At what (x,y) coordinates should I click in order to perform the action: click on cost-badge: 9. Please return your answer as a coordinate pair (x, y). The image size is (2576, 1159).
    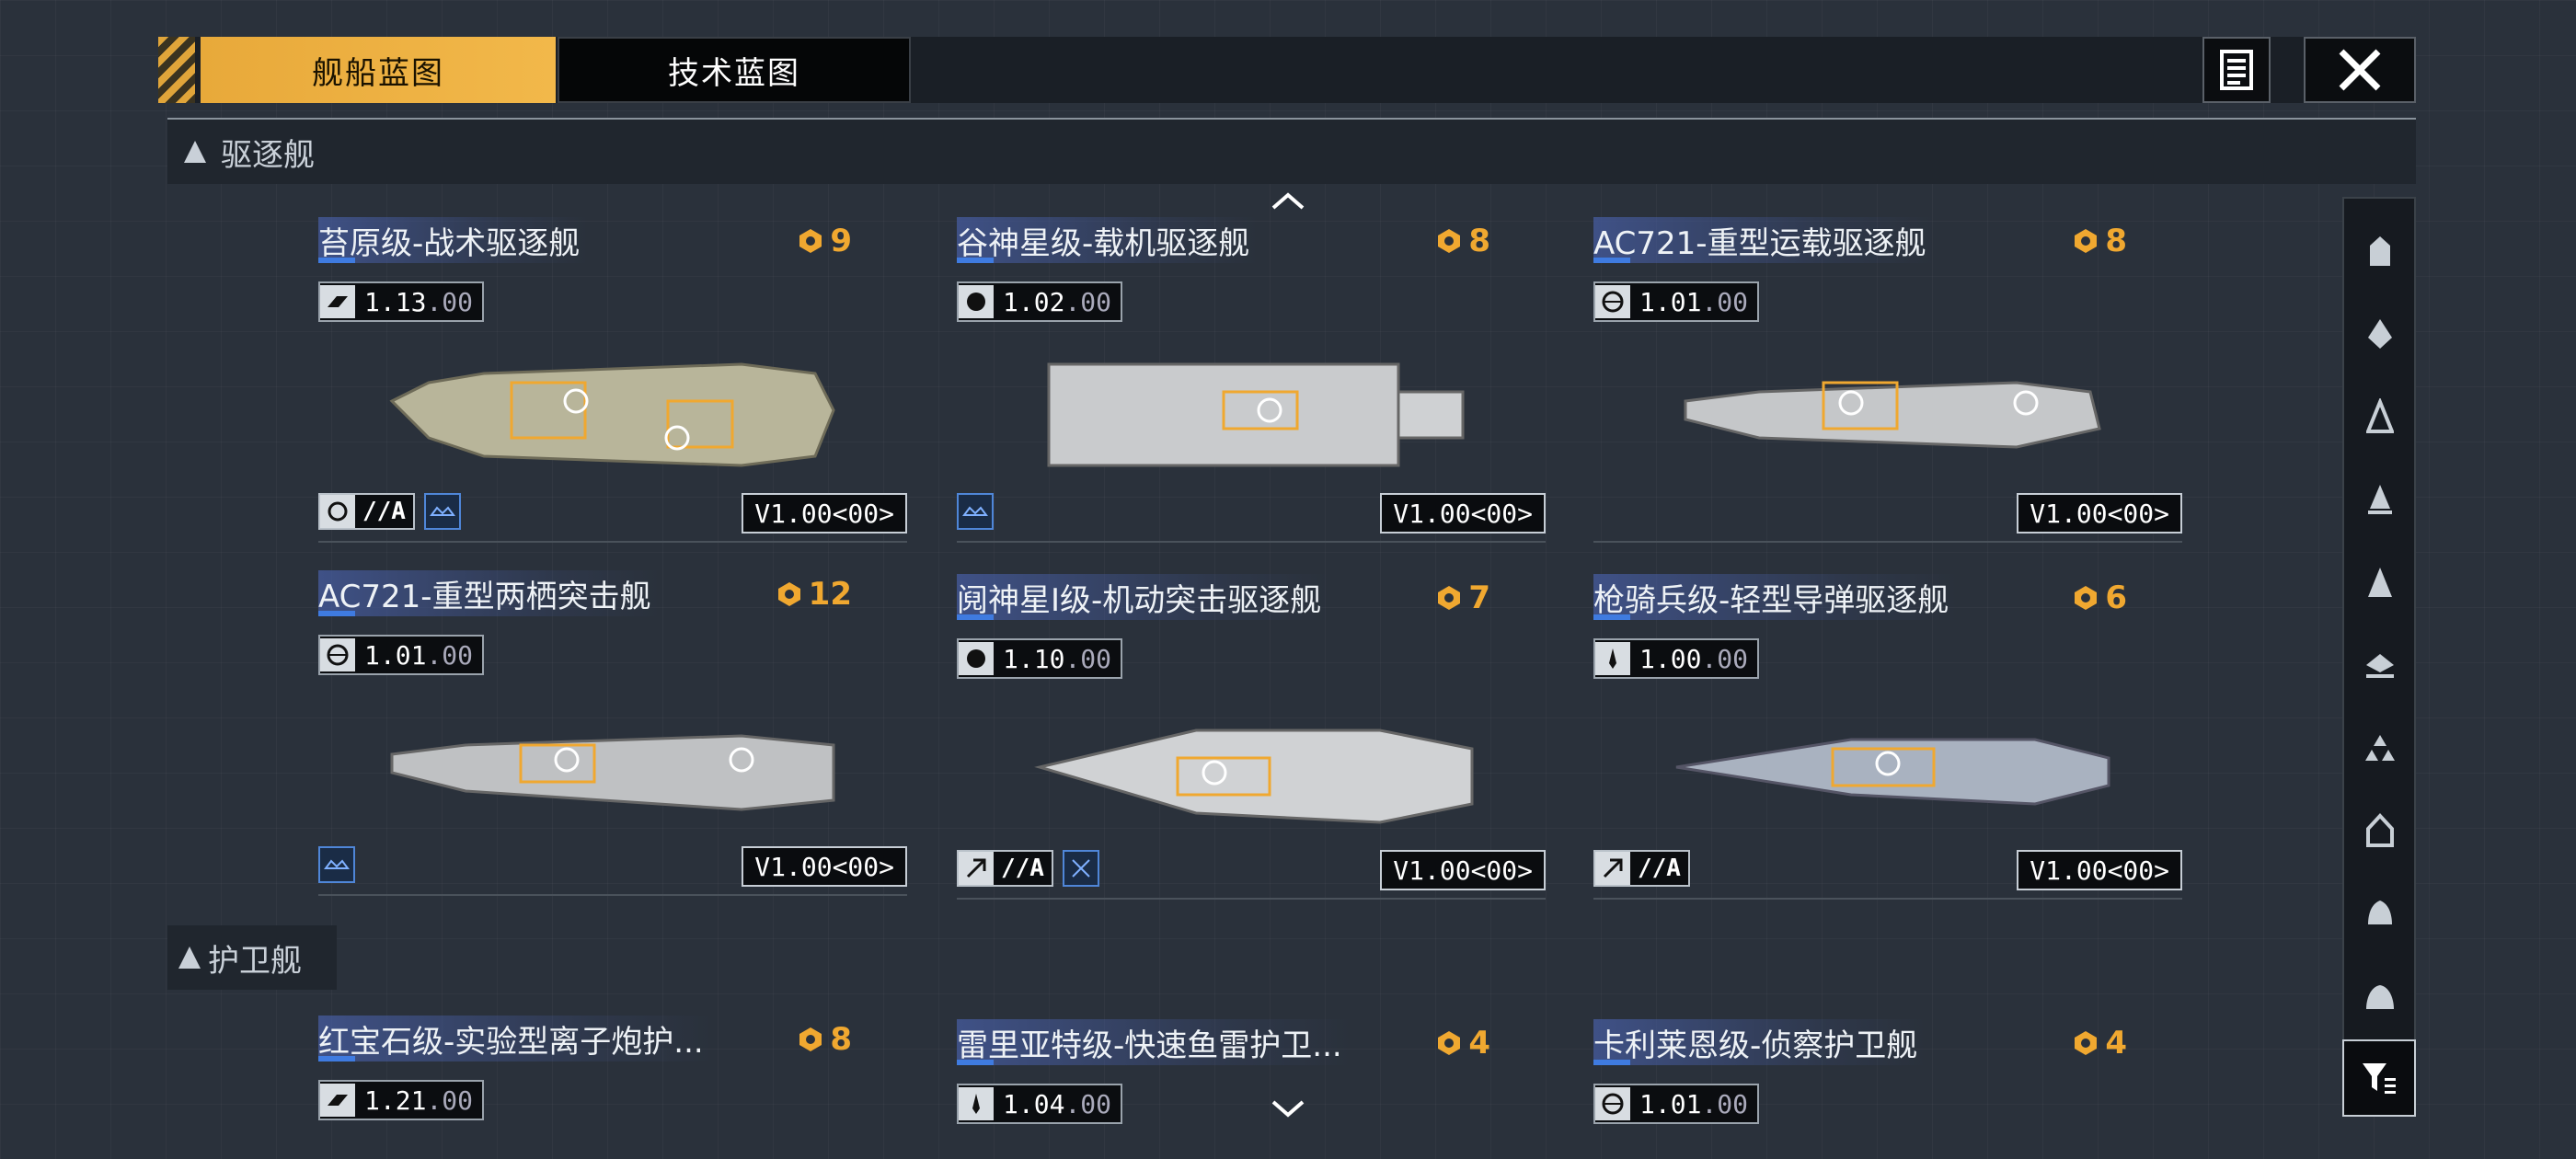
    Looking at the image, I should click on (824, 241).